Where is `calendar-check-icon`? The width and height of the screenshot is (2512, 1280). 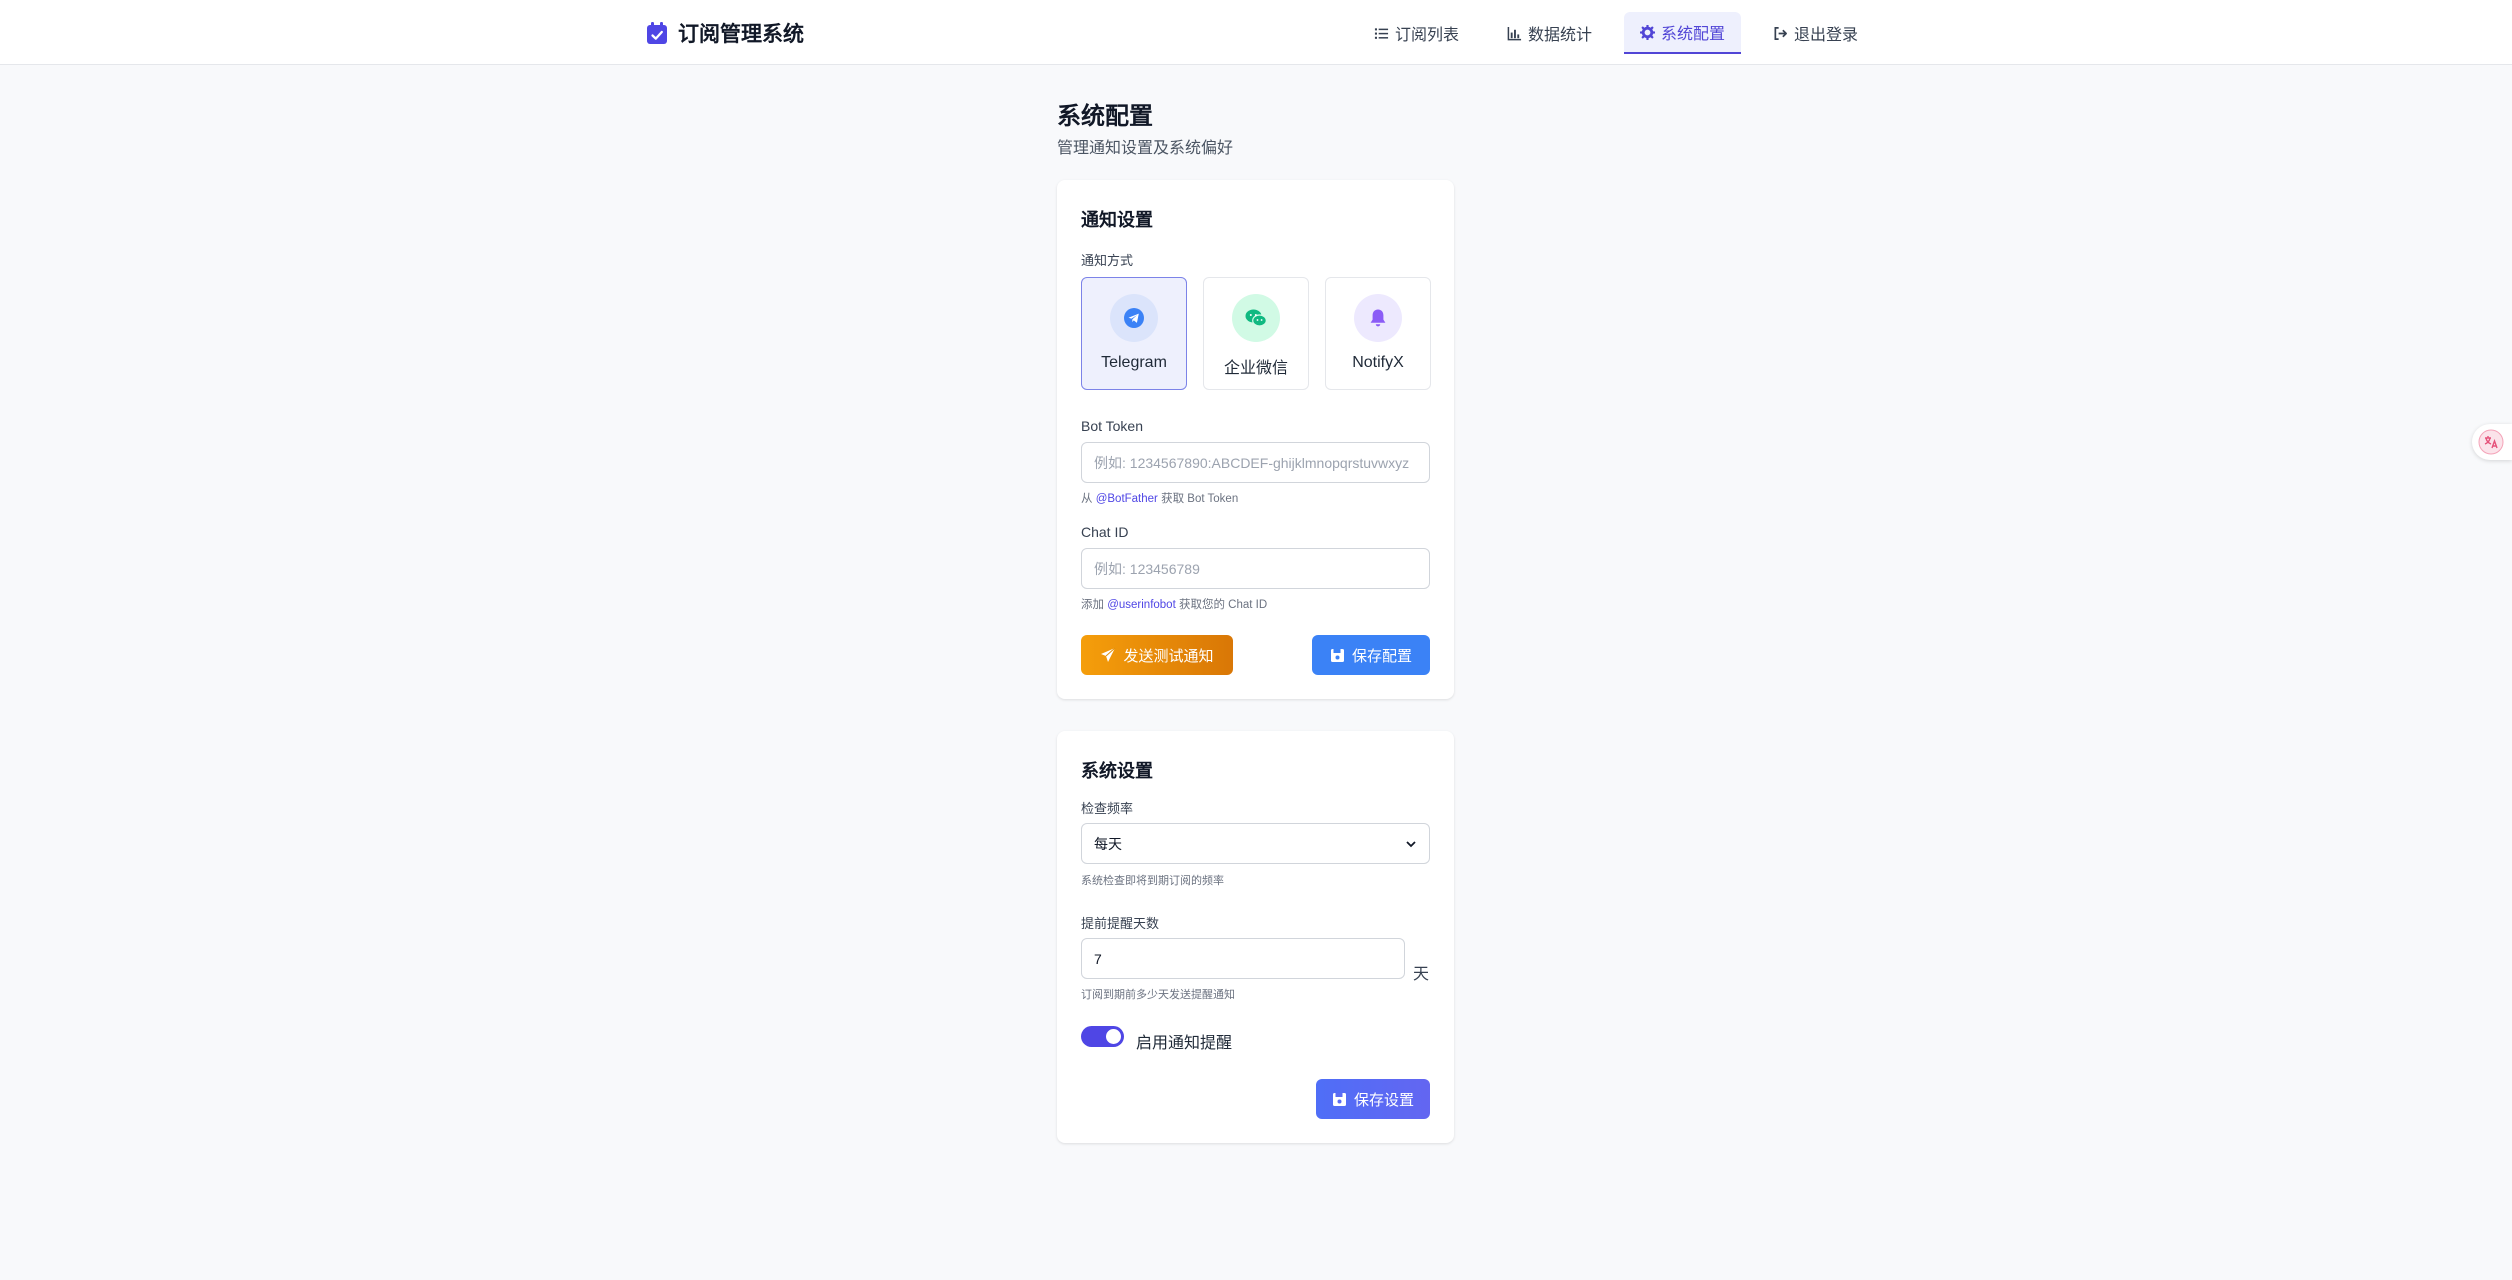
calendar-check-icon is located at coordinates (657, 33).